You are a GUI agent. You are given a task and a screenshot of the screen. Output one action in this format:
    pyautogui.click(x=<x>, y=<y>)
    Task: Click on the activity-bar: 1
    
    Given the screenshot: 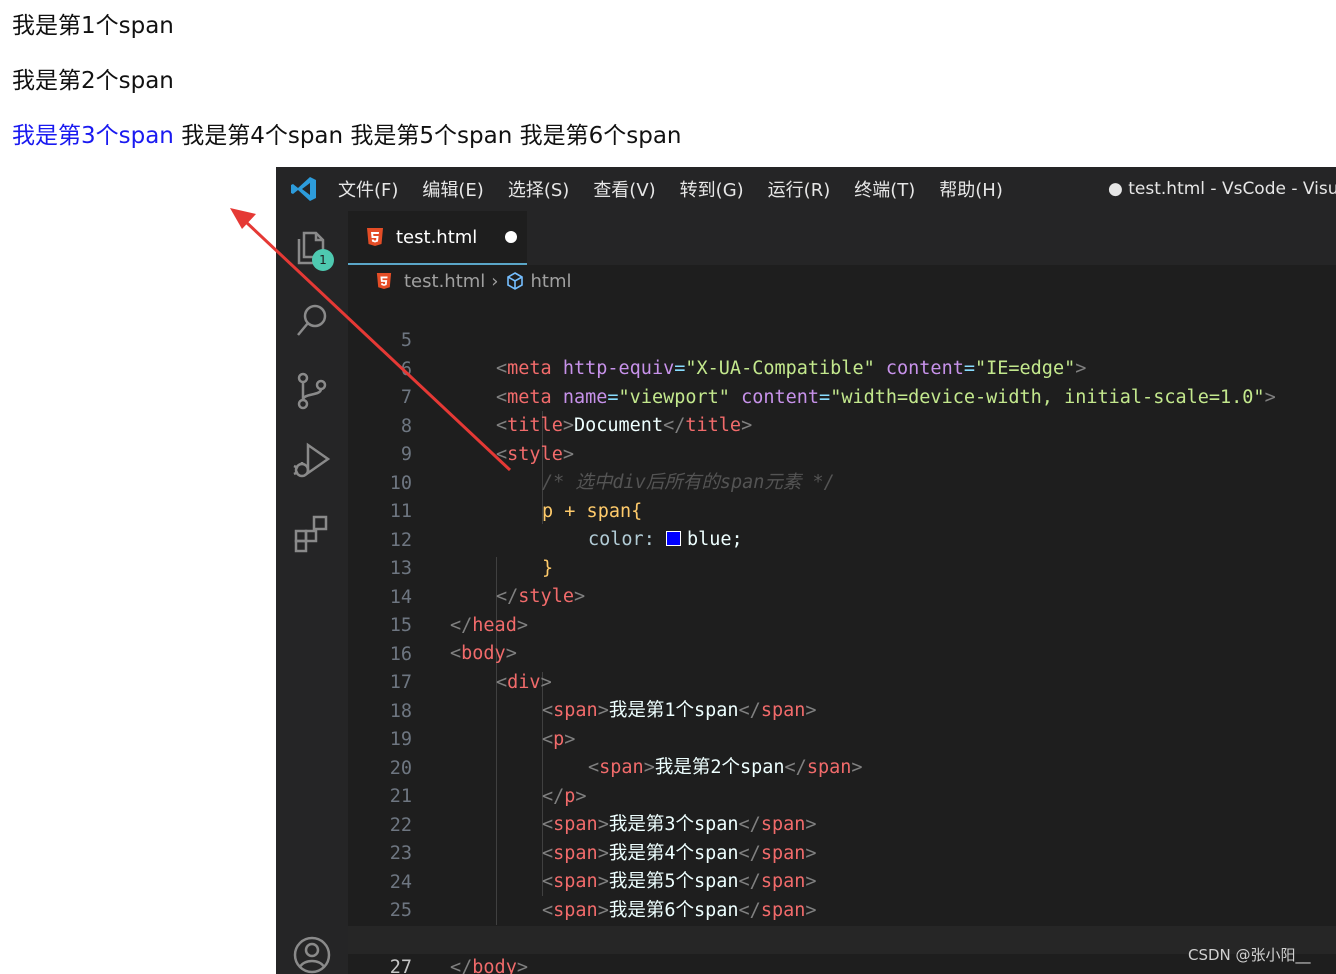 What is the action you would take?
    pyautogui.click(x=312, y=592)
    